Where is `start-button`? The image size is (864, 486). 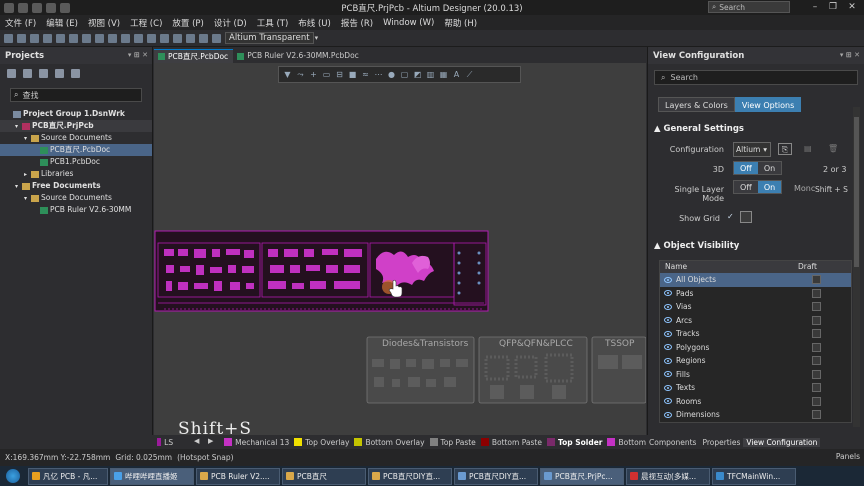 start-button is located at coordinates (13, 476).